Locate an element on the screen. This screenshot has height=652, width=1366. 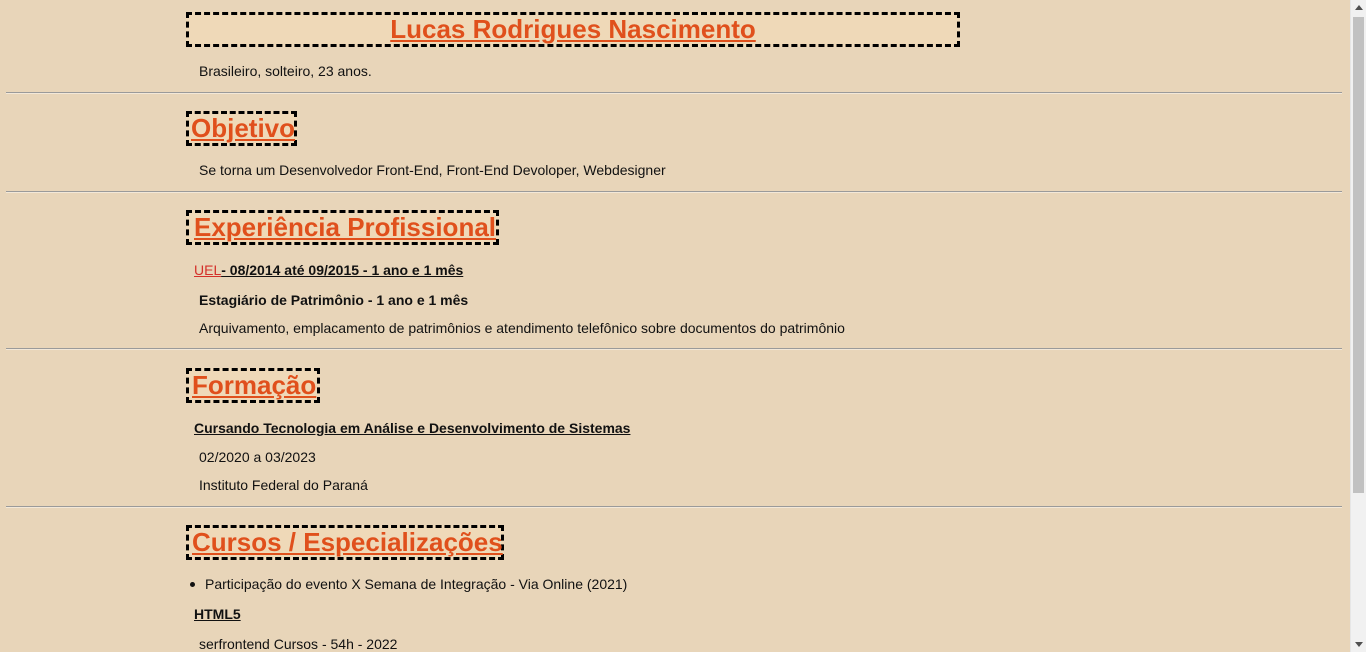
objetivo-heading: Objetivo is located at coordinates (243, 128).